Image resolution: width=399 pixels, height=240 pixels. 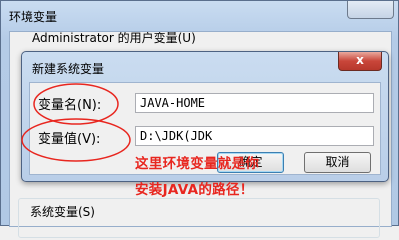 I want to click on variable-value-label: 变量值(V):, so click(x=69, y=139).